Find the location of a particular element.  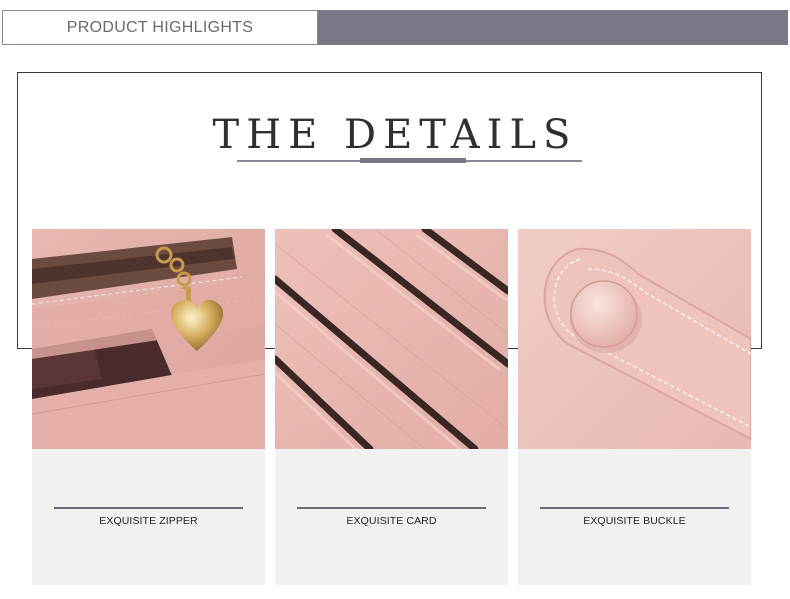

details-title: THE DETAILS is located at coordinates (395, 135).